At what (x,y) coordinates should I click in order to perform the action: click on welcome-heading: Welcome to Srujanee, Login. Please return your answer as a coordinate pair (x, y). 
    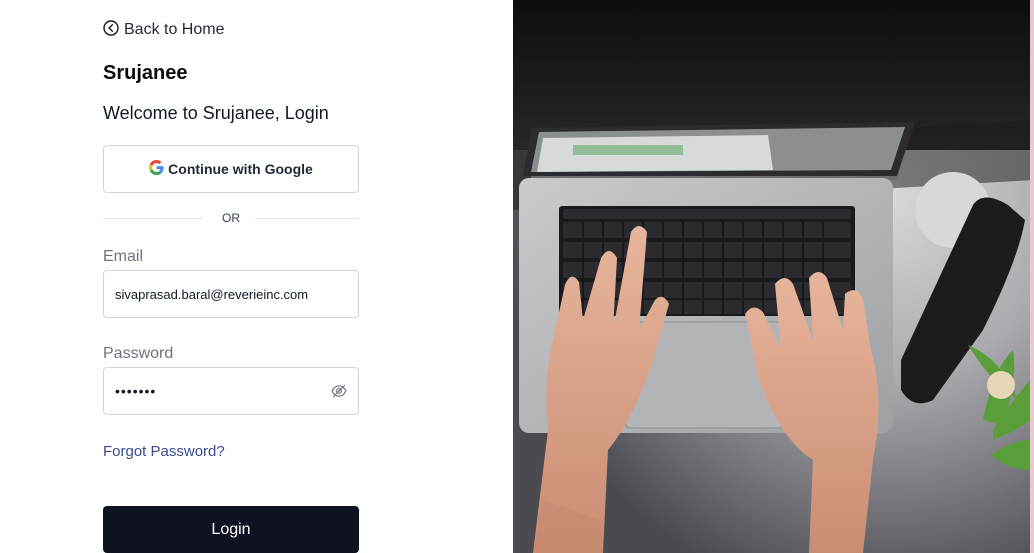
    Looking at the image, I should click on (216, 113).